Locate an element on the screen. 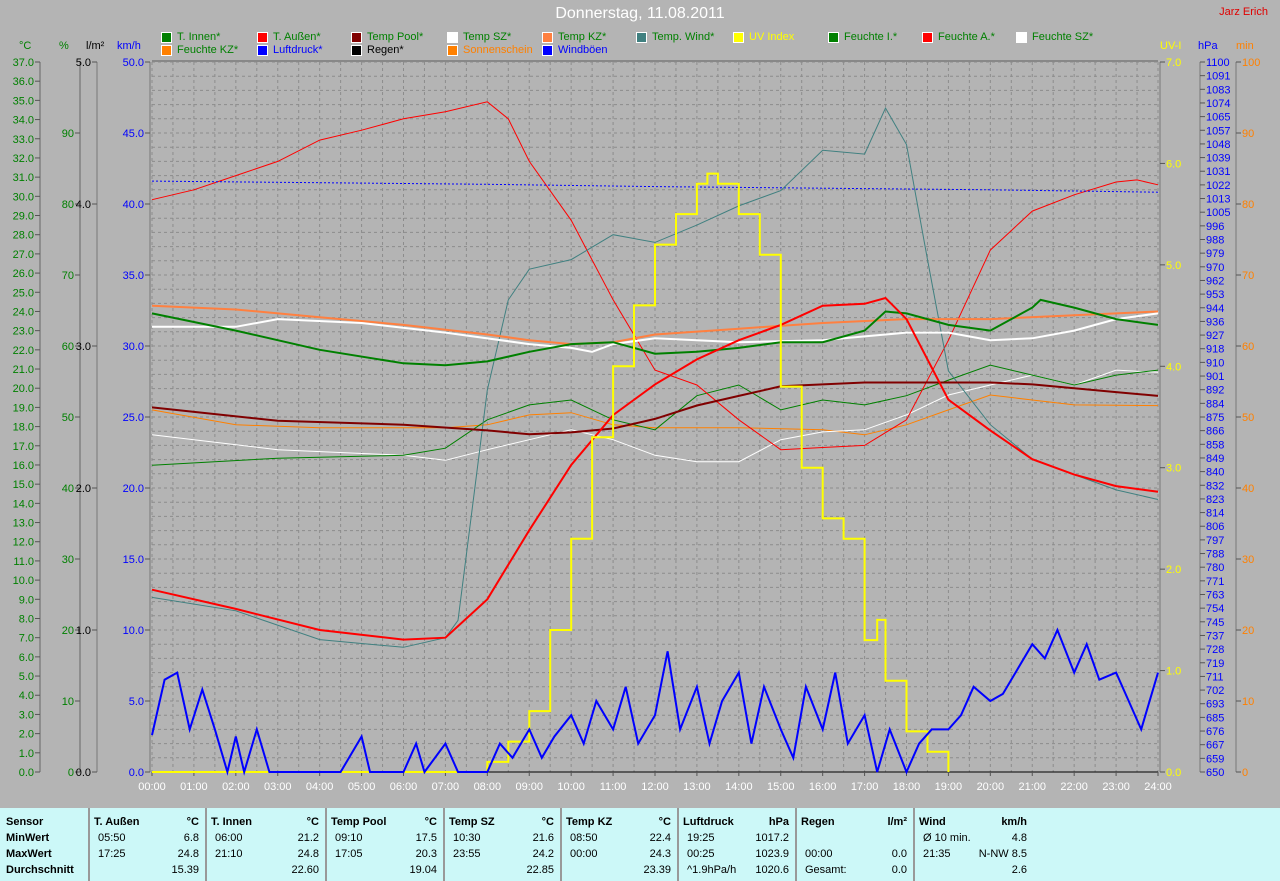 The width and height of the screenshot is (1280, 881). cell-time: 23:55 is located at coordinates (467, 854).